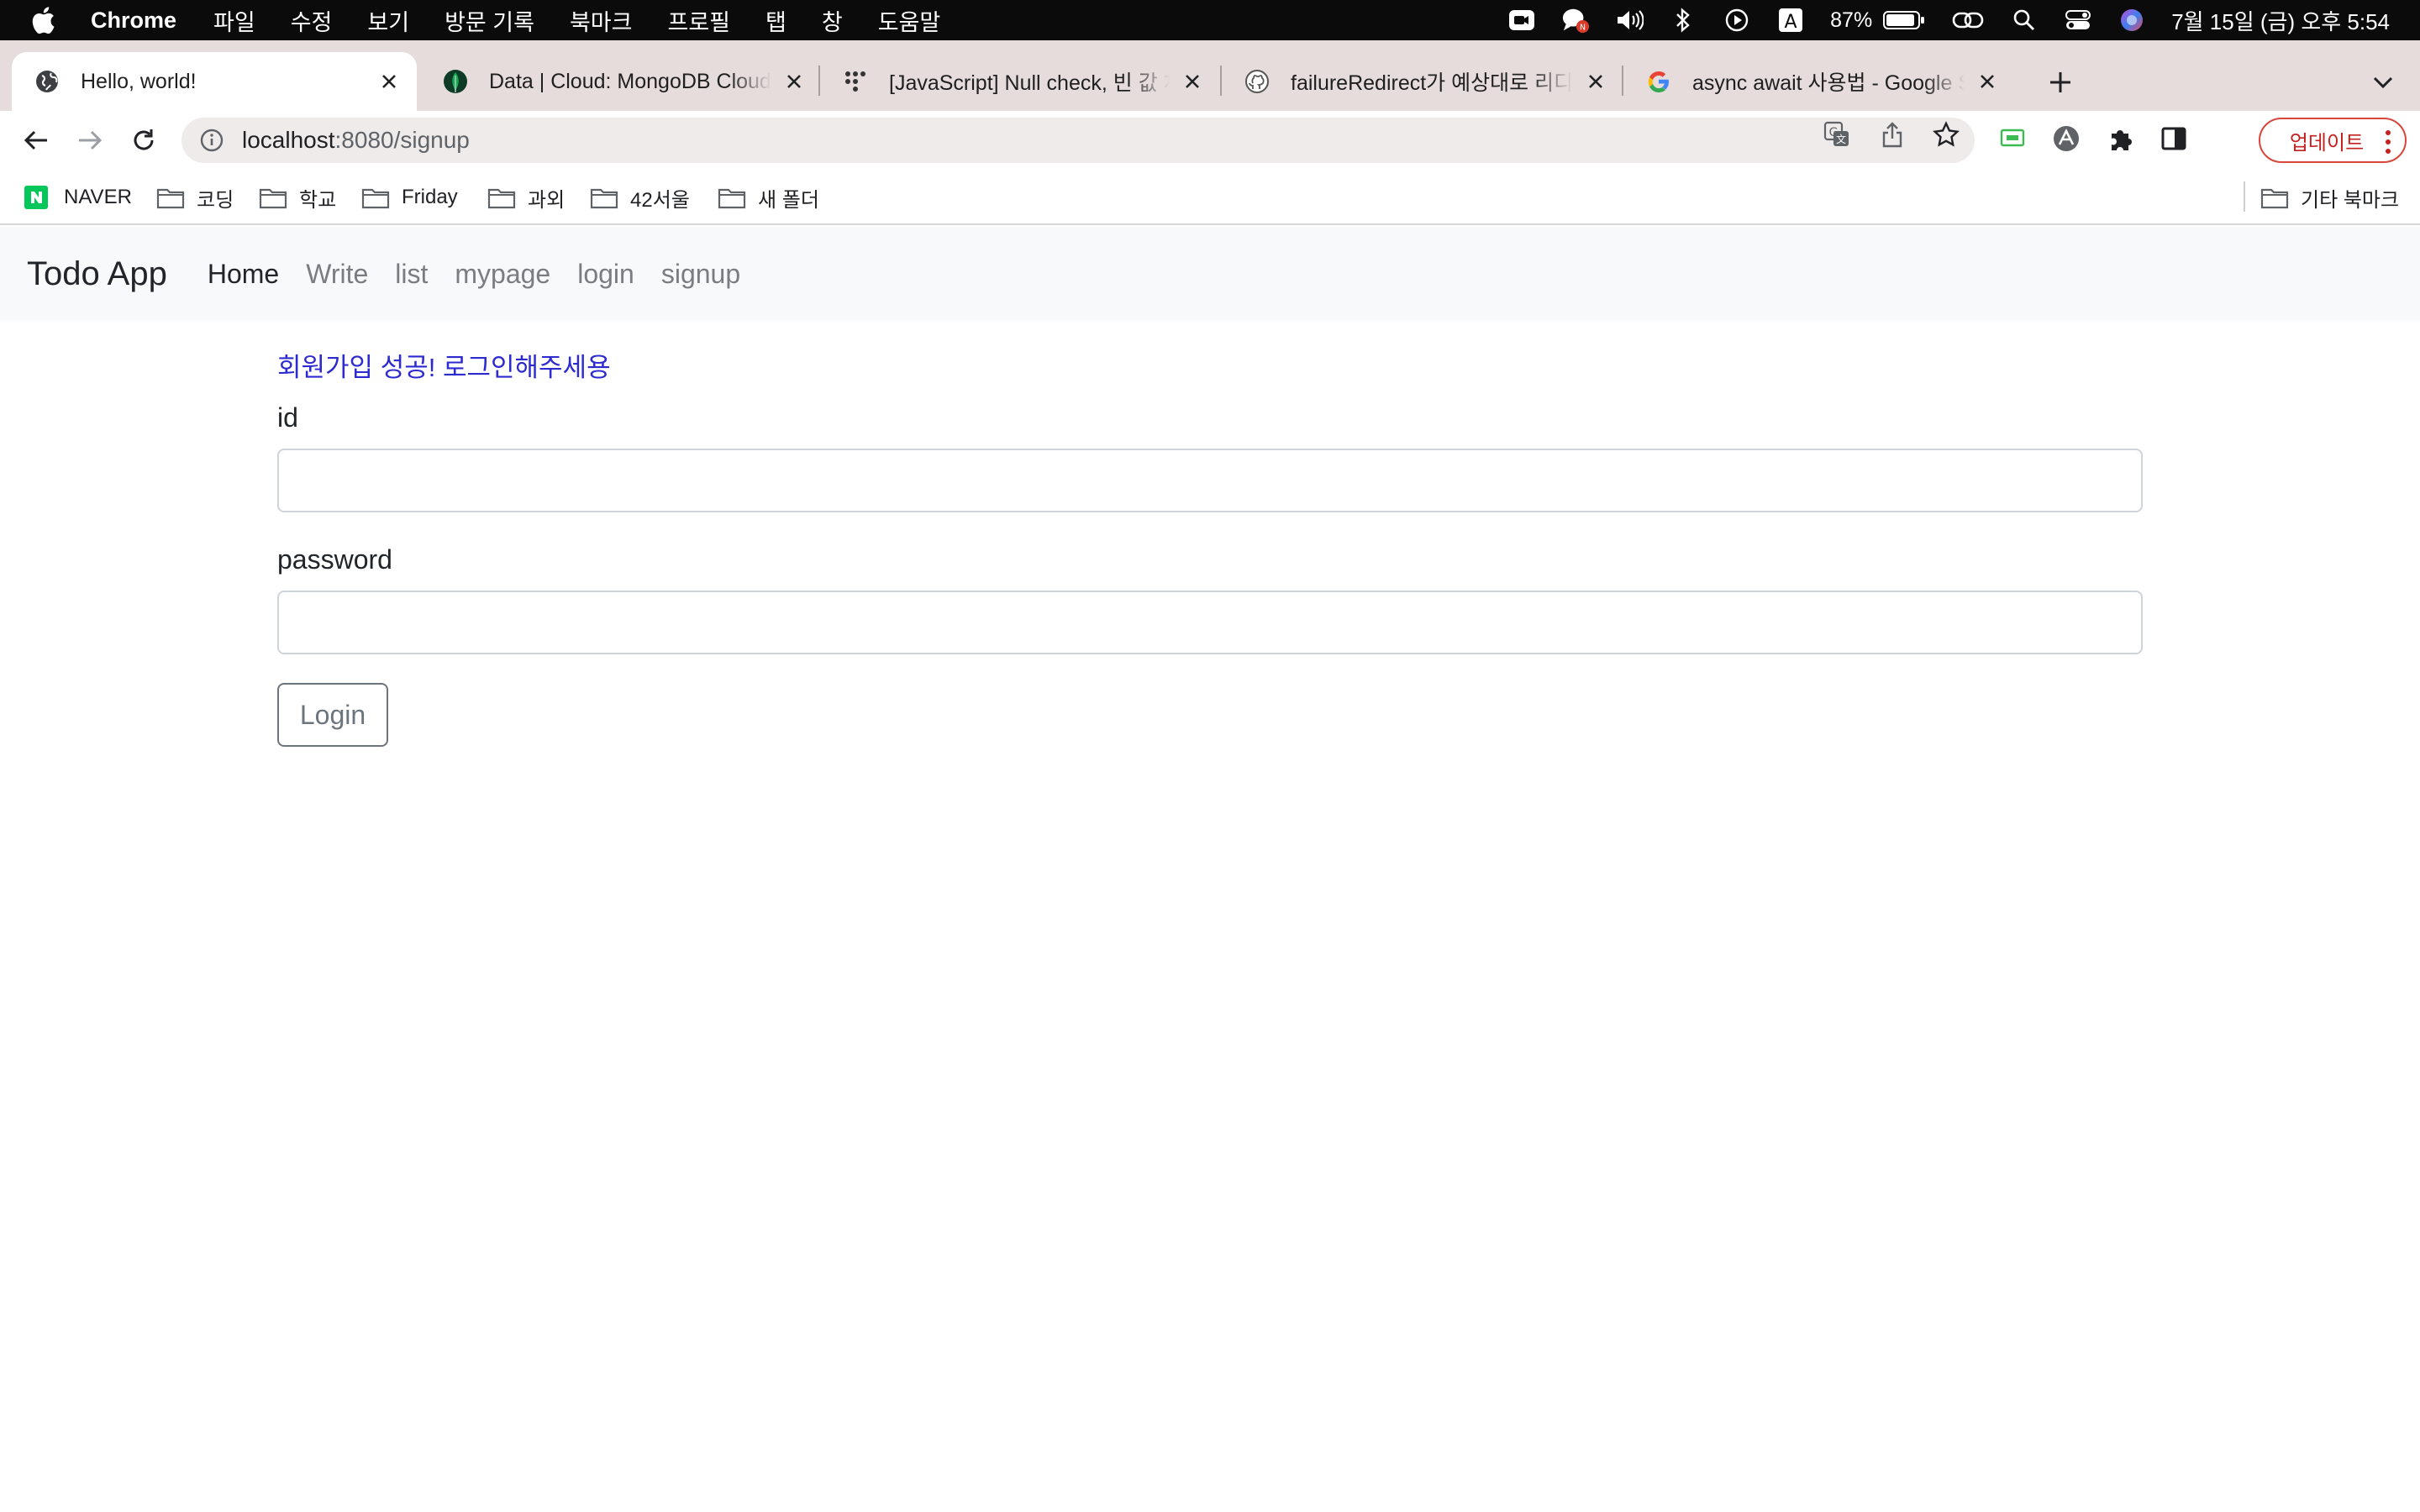 Image resolution: width=2420 pixels, height=1512 pixels. What do you see at coordinates (1852, 20) in the screenshot?
I see `battery-percent: 87%` at bounding box center [1852, 20].